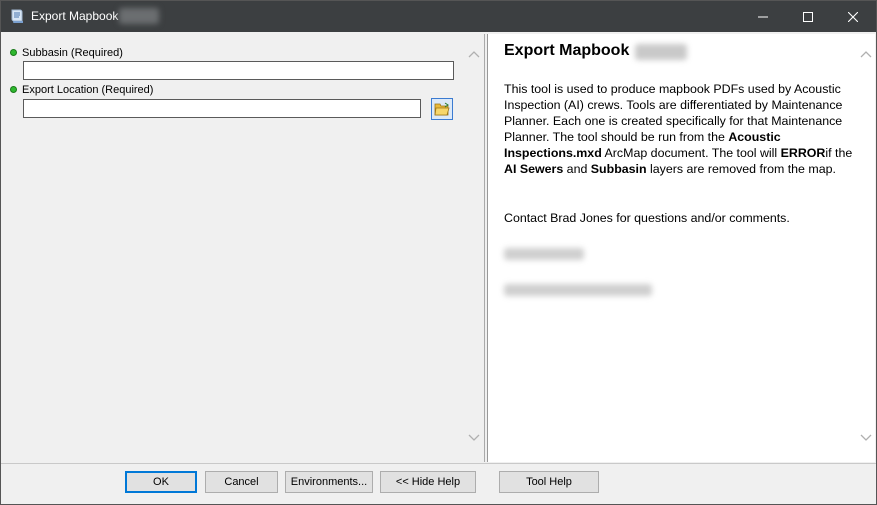 The image size is (877, 505). What do you see at coordinates (88, 90) in the screenshot?
I see `export-location-label: Export Location (Required)` at bounding box center [88, 90].